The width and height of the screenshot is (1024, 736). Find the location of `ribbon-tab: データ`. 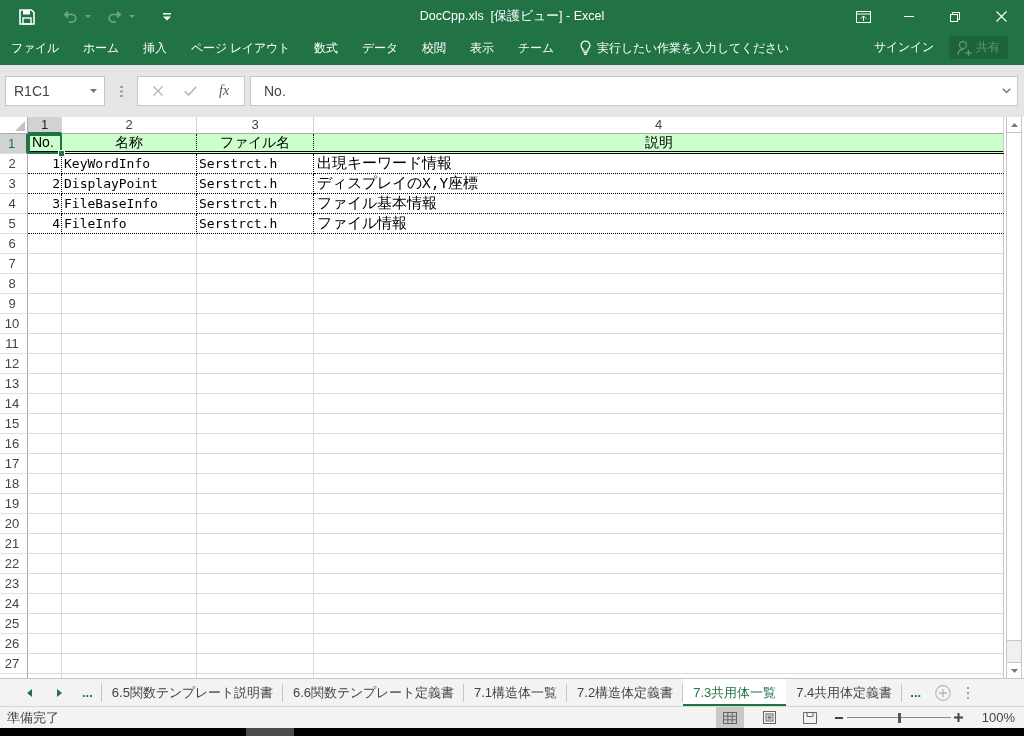

ribbon-tab: データ is located at coordinates (380, 47).